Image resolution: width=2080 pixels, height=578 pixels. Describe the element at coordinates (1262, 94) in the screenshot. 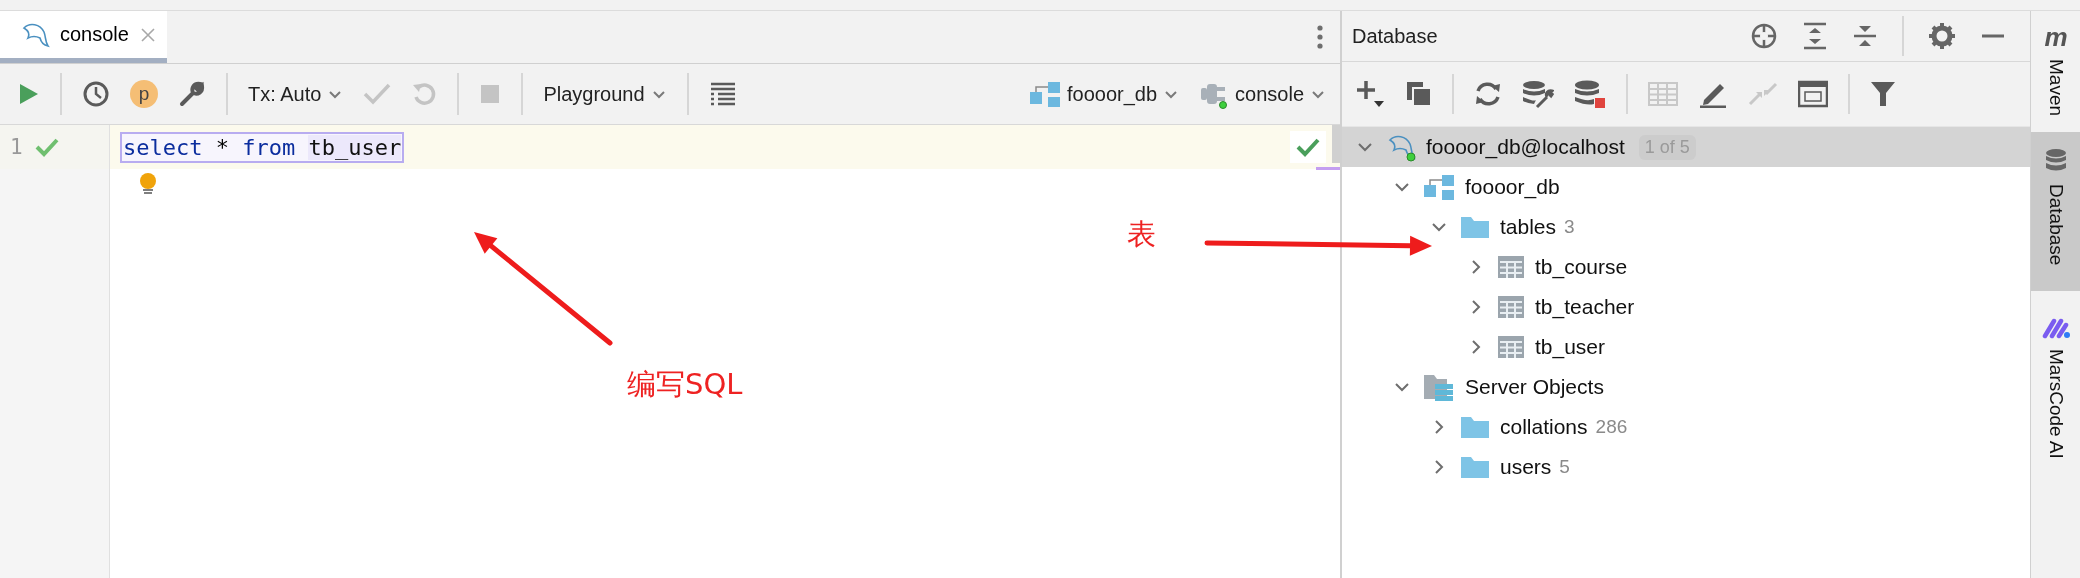

I see `session-dropdown: console` at that location.